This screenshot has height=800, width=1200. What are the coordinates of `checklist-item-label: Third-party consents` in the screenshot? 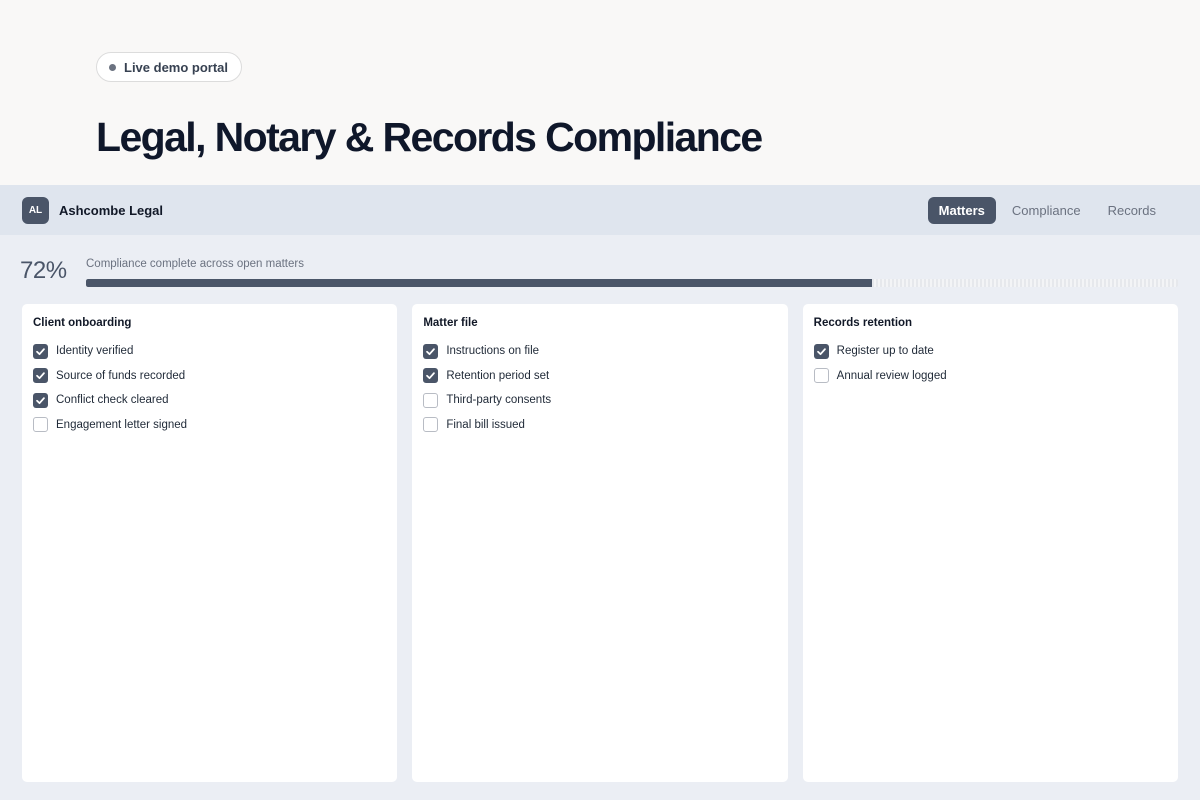 It's located at (499, 400).